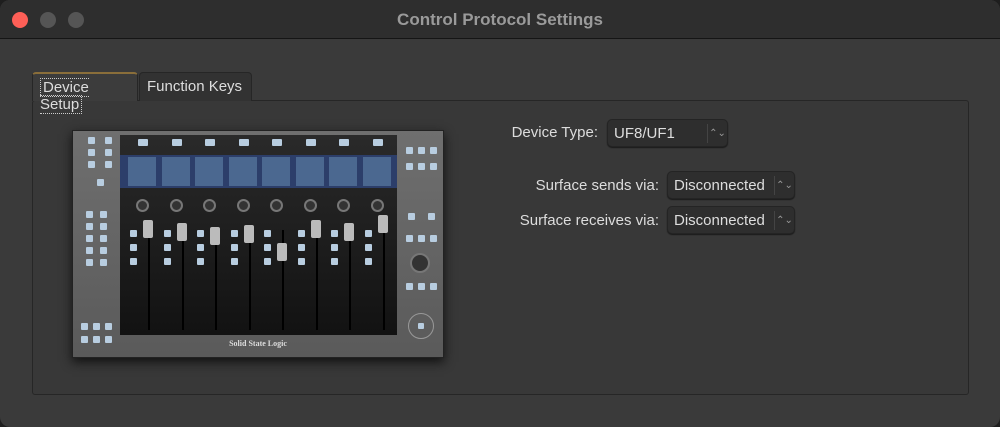 Image resolution: width=1000 pixels, height=427 pixels. Describe the element at coordinates (421, 245) in the screenshot. I see `right-button-panel` at that location.